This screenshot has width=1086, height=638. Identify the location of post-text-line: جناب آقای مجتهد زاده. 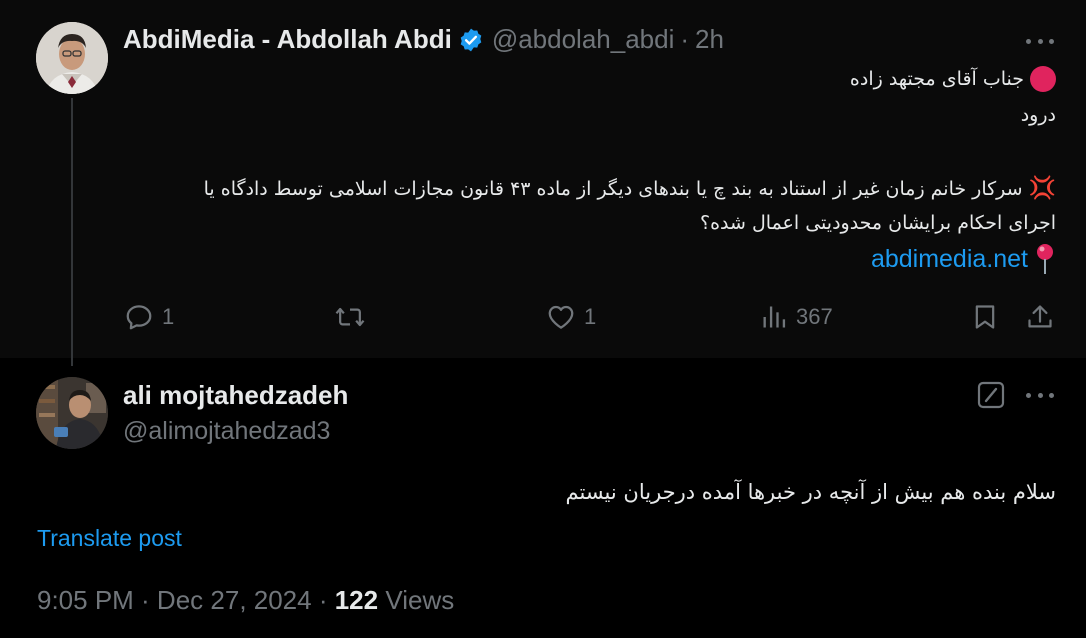
(936, 79).